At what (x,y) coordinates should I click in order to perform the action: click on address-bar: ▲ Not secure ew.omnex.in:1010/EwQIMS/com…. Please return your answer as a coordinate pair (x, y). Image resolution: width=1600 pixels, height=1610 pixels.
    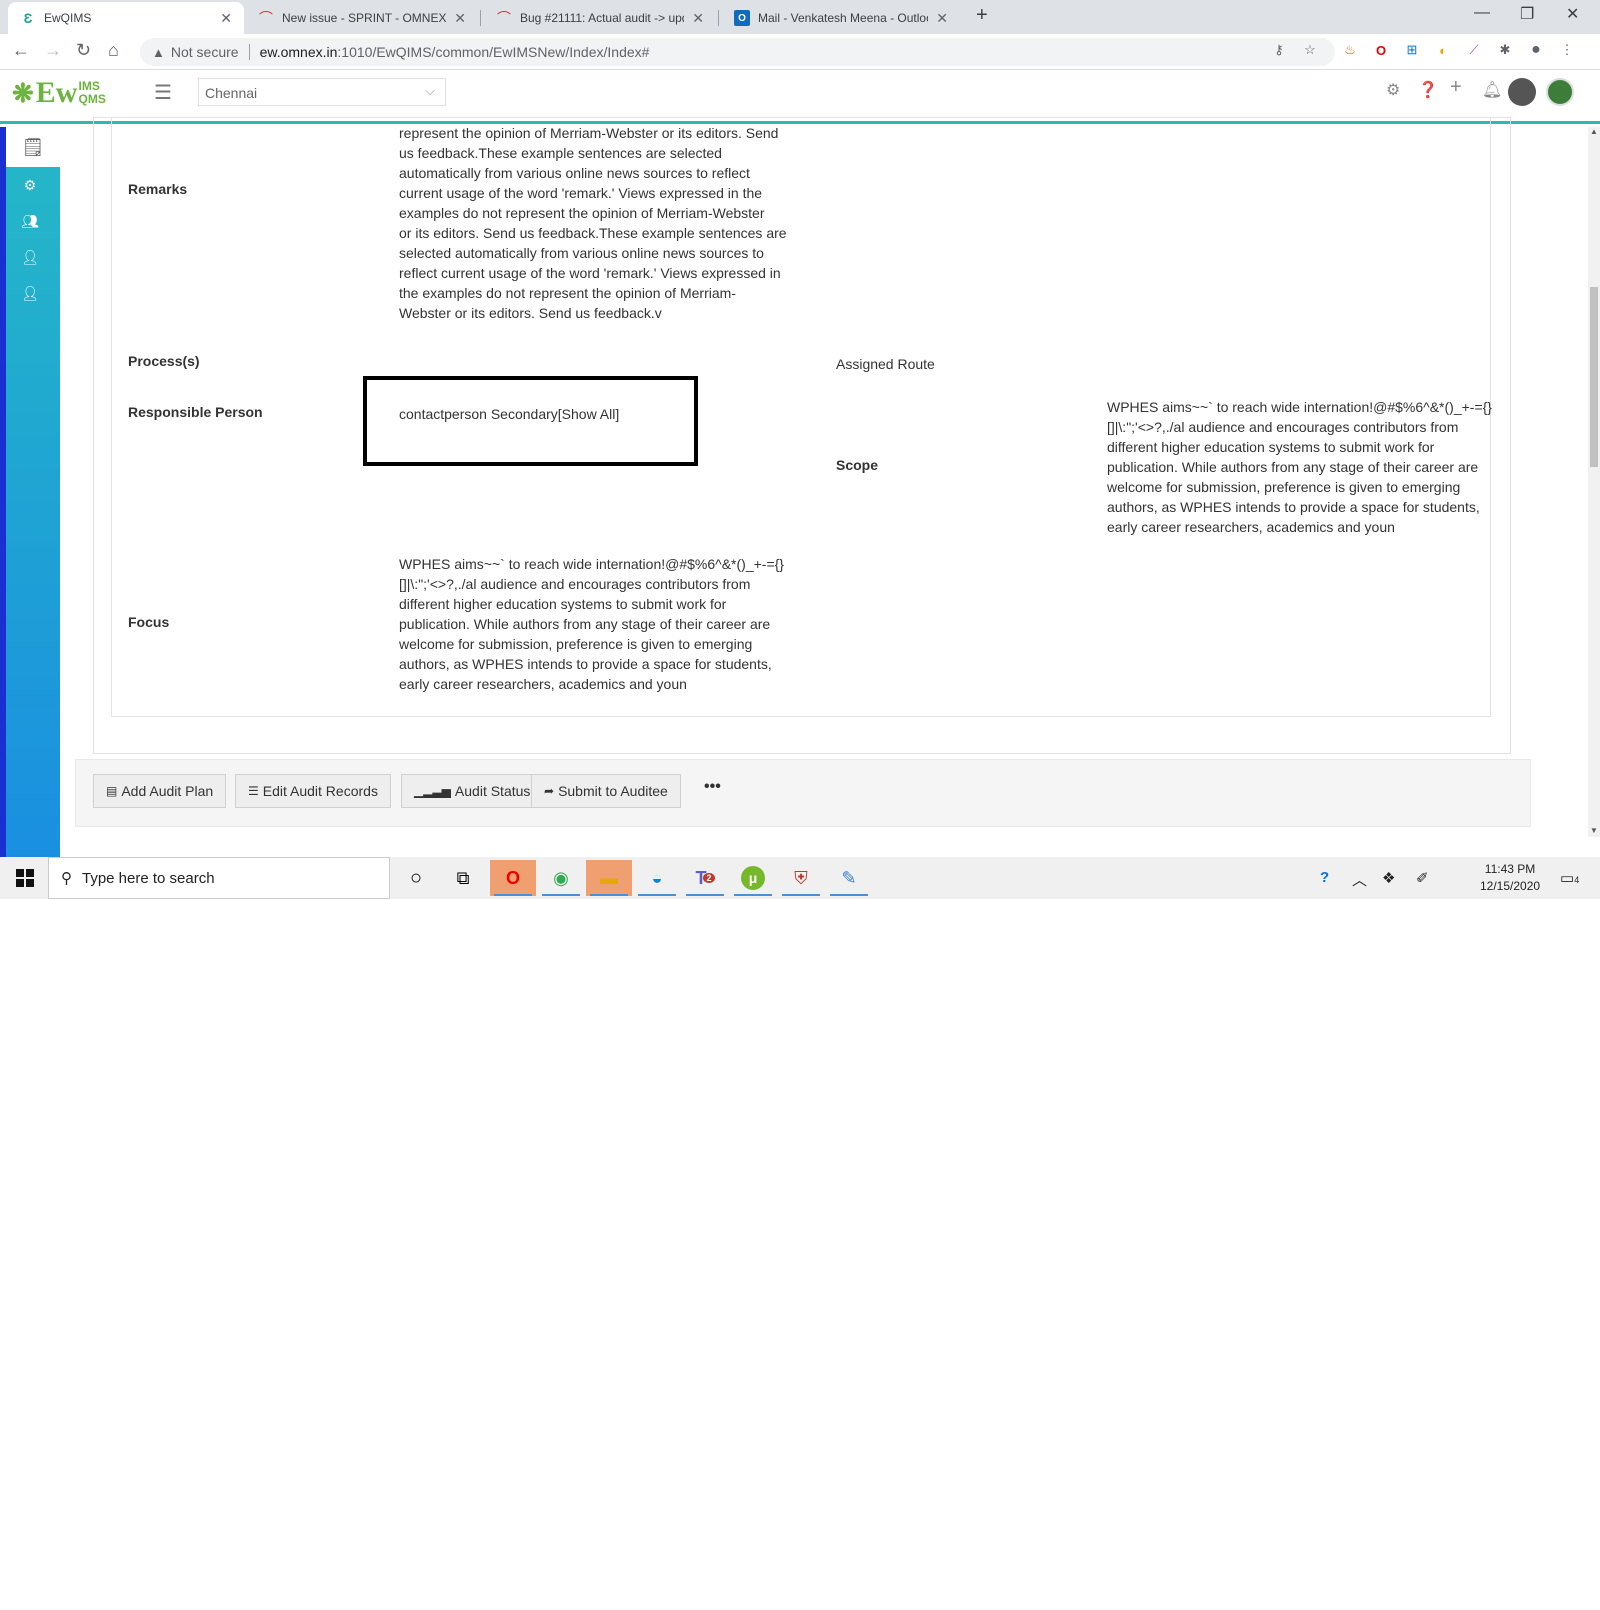
    Looking at the image, I should click on (737, 52).